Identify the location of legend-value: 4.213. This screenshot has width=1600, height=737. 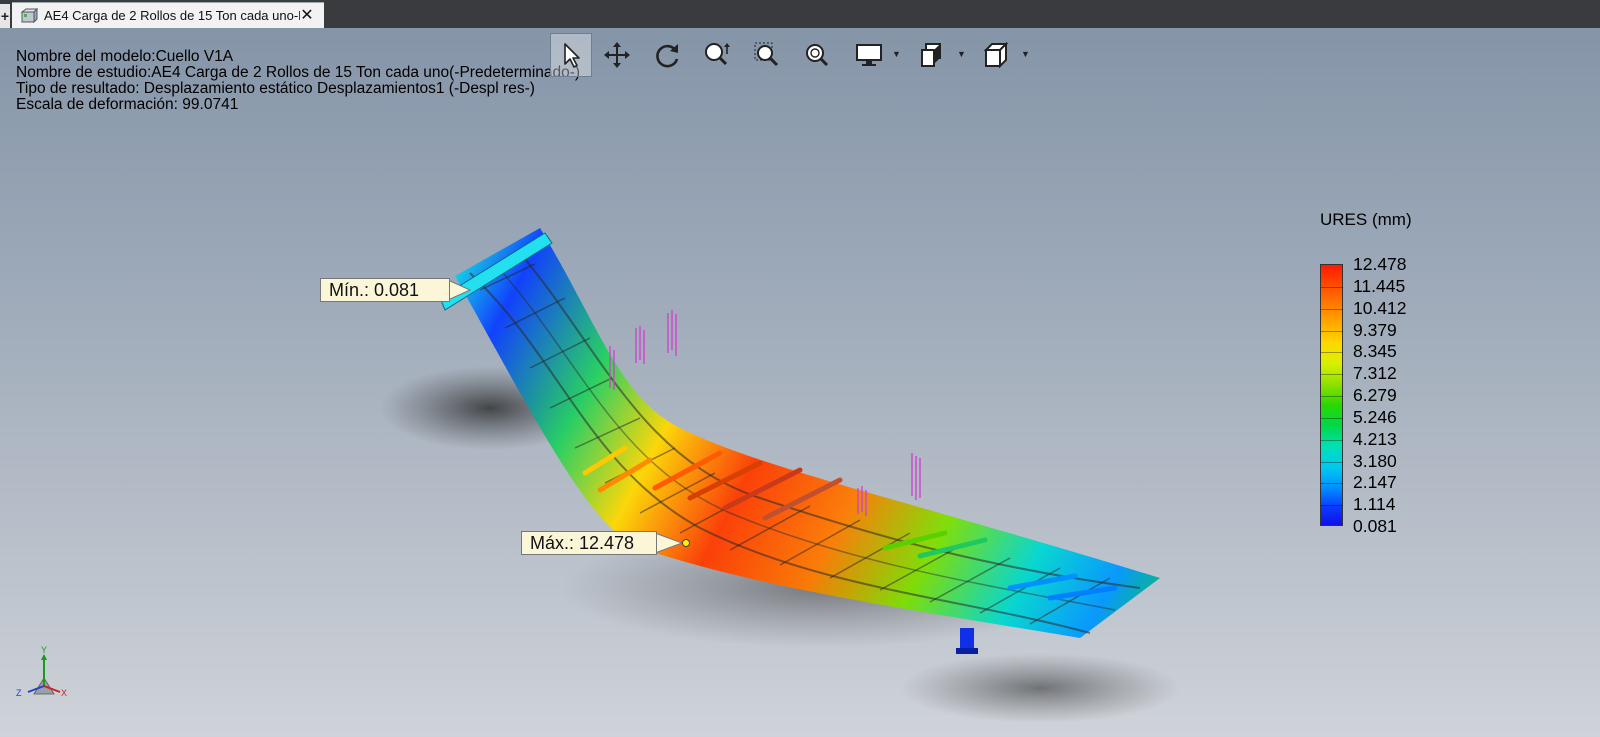
(1375, 438).